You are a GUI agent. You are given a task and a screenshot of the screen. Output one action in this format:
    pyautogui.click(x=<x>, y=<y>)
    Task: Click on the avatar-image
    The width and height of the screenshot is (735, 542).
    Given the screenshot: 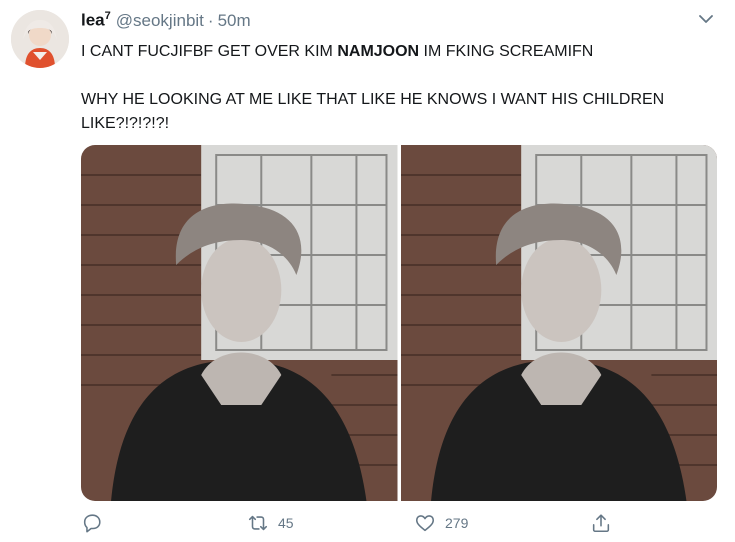 What is the action you would take?
    pyautogui.click(x=40, y=39)
    